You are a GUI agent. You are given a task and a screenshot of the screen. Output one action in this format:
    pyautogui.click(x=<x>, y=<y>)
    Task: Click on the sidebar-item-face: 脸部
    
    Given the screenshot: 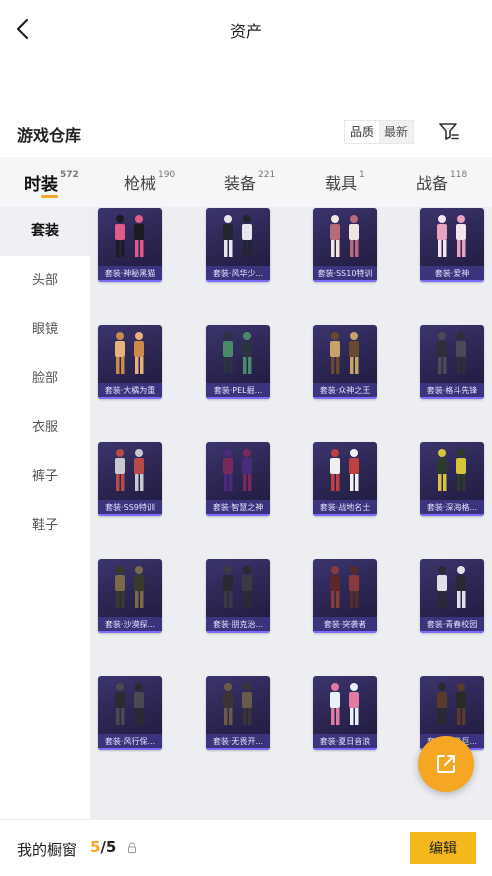 What is the action you would take?
    pyautogui.click(x=45, y=378)
    